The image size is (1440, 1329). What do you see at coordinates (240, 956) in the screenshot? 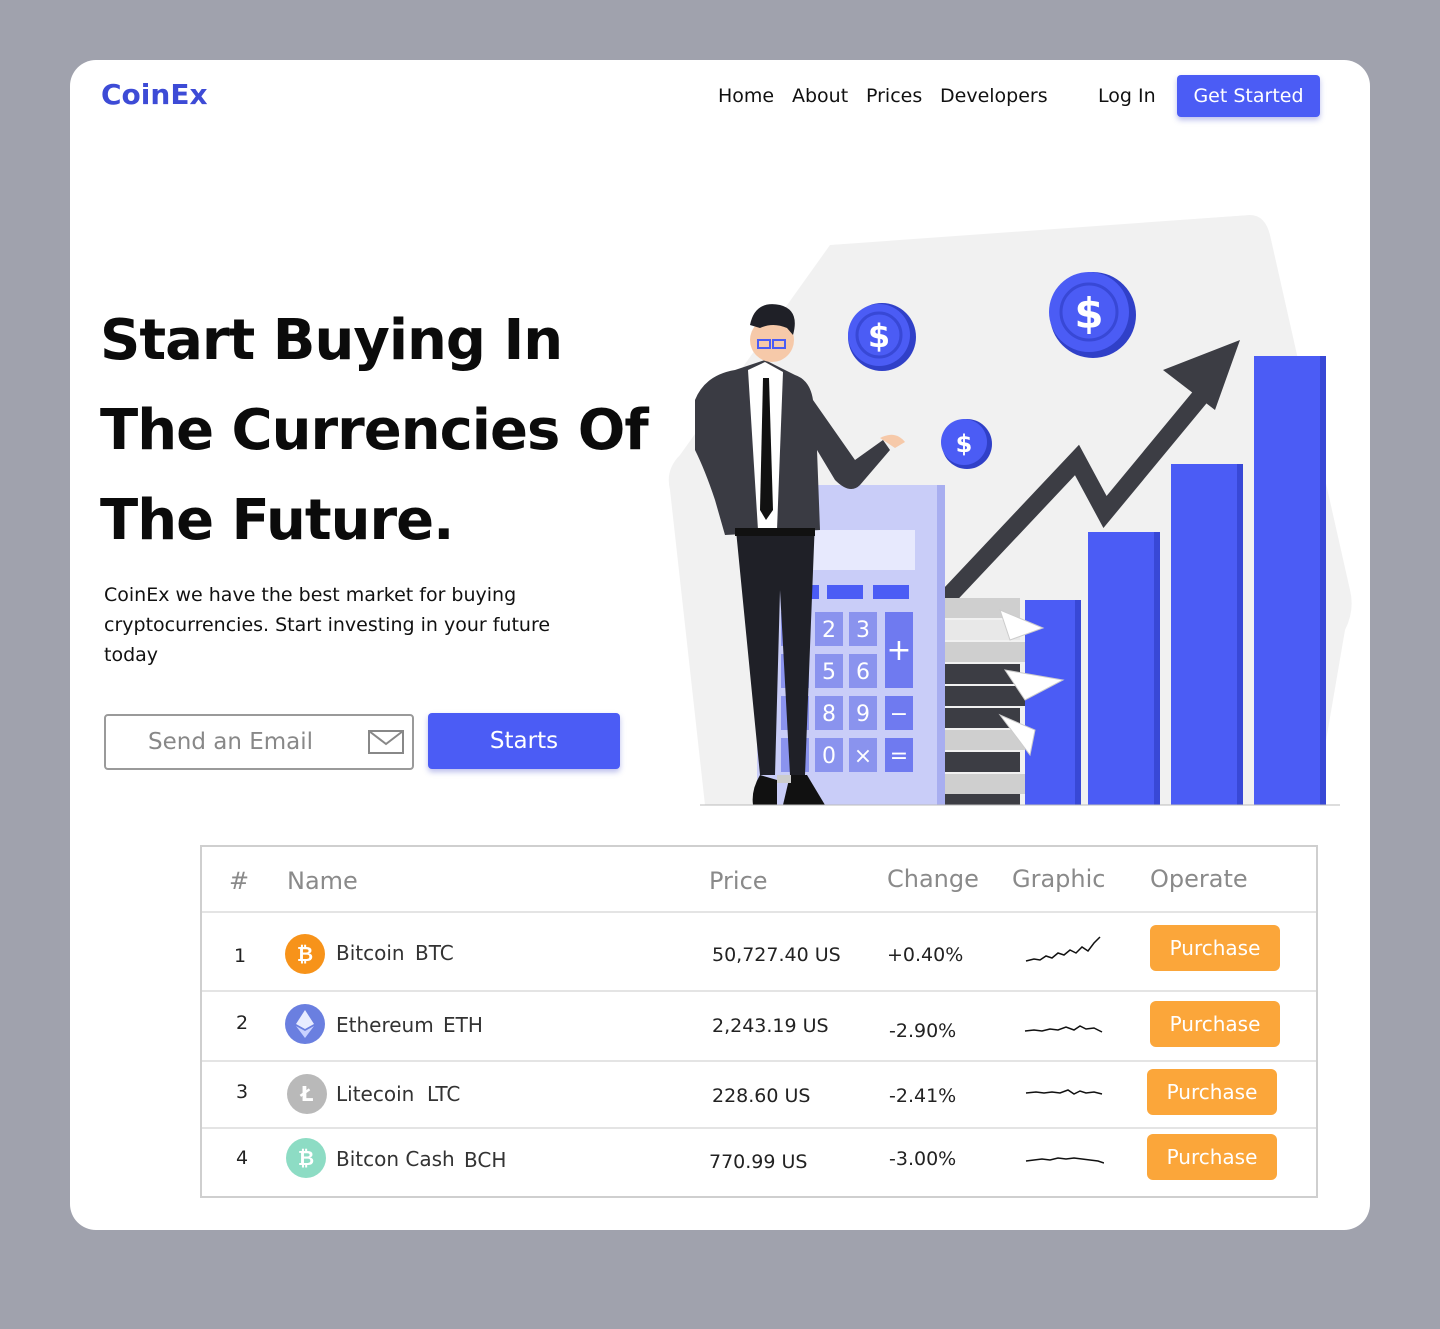
I see `row-index: 1` at bounding box center [240, 956].